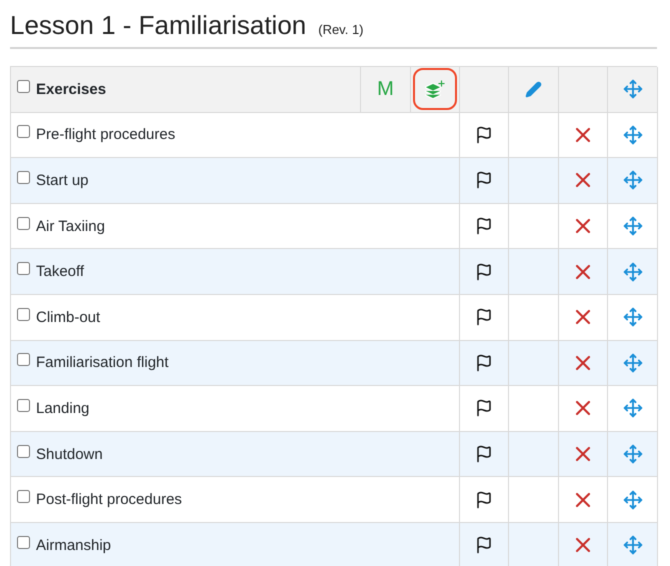 The height and width of the screenshot is (566, 670). Describe the element at coordinates (60, 271) in the screenshot. I see `exercise-name: Takeoff` at that location.